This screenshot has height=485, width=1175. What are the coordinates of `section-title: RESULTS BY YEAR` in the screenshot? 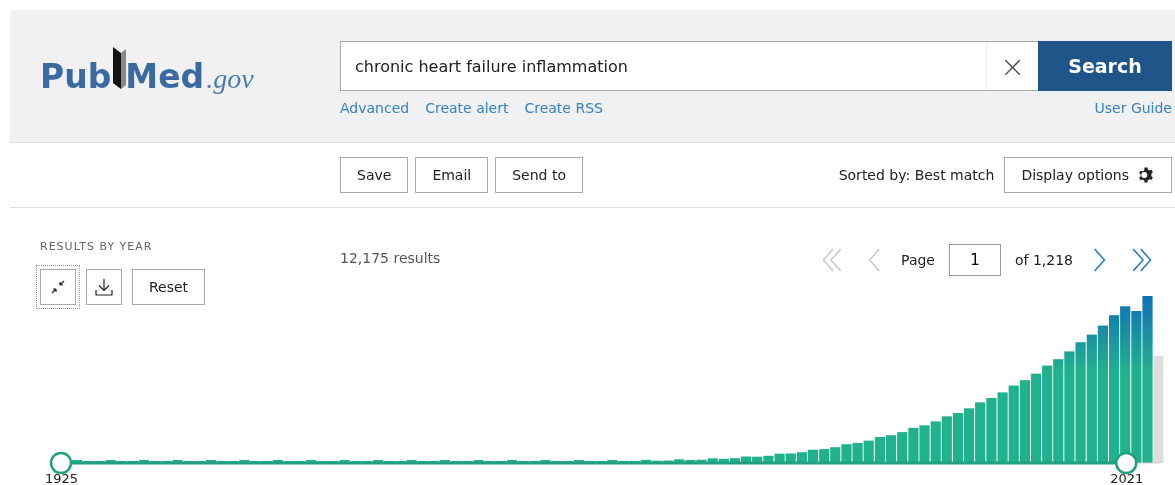 It's located at (97, 246).